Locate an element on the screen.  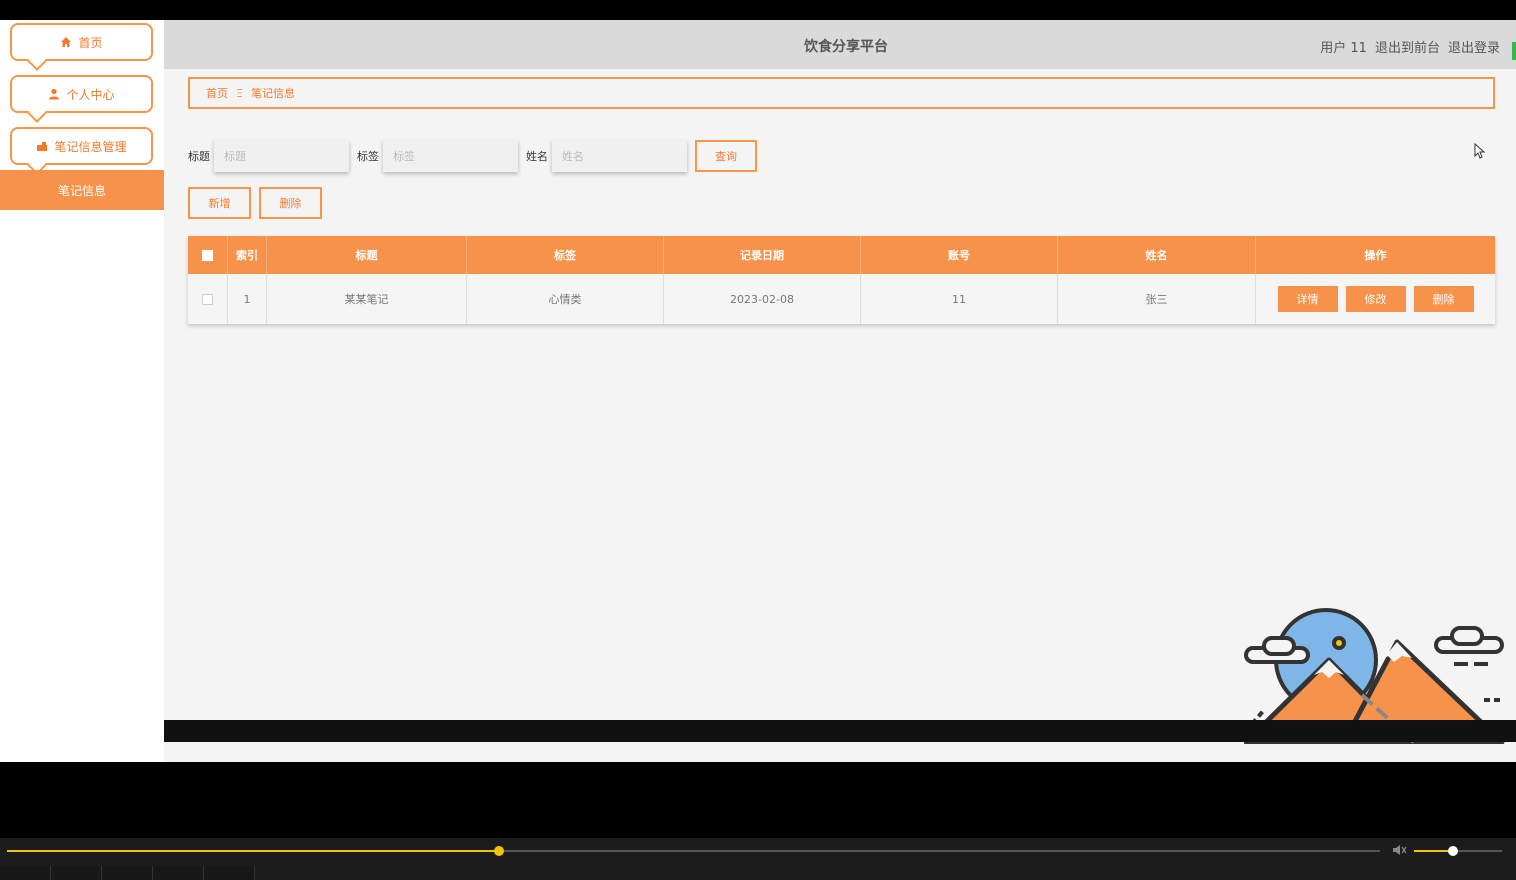
breadcrumb-current: 笔记信息 is located at coordinates (272, 93).